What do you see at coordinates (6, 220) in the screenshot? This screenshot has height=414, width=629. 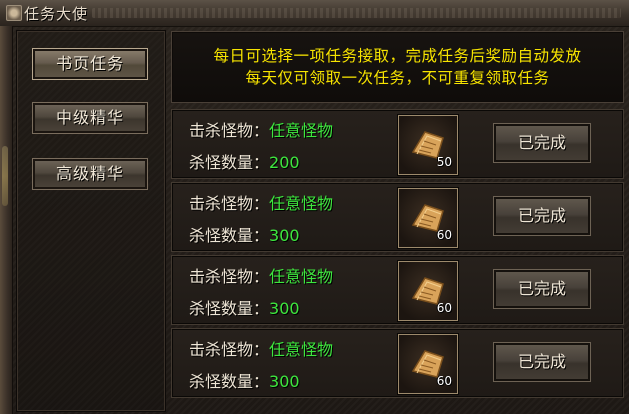 I see `window-left-edge` at bounding box center [6, 220].